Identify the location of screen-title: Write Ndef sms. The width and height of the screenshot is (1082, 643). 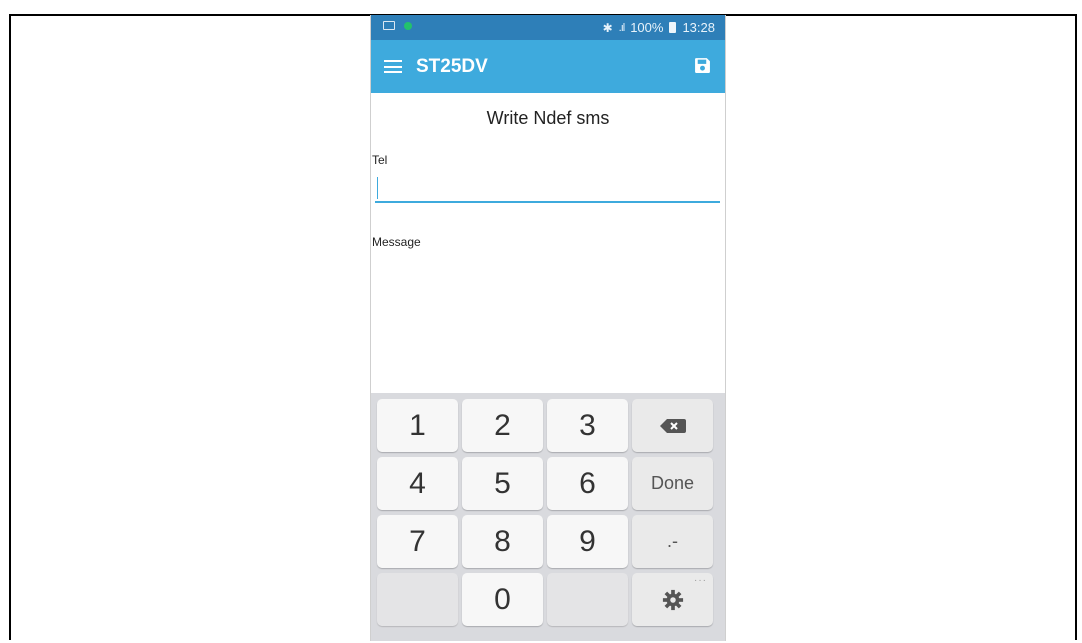
(548, 118).